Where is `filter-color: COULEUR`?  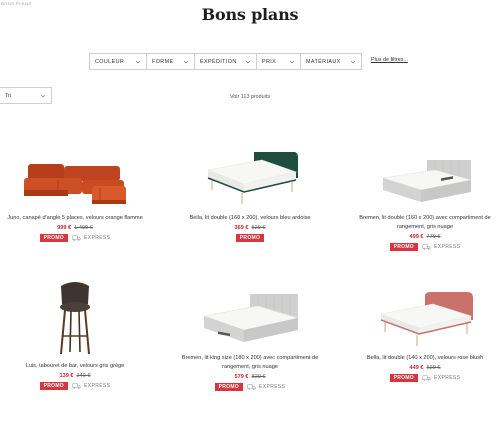
filter-color: COULEUR is located at coordinates (118, 61).